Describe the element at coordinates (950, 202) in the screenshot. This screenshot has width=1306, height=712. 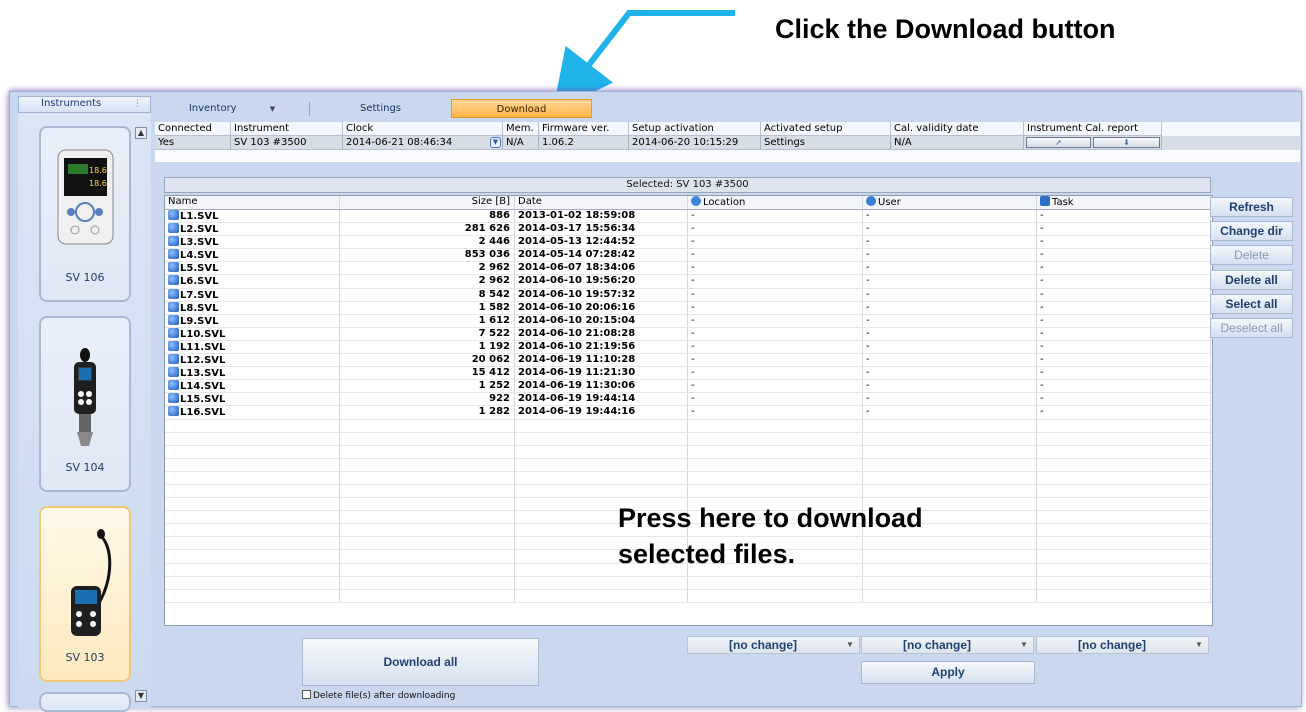
I see `col-header-user: User` at that location.